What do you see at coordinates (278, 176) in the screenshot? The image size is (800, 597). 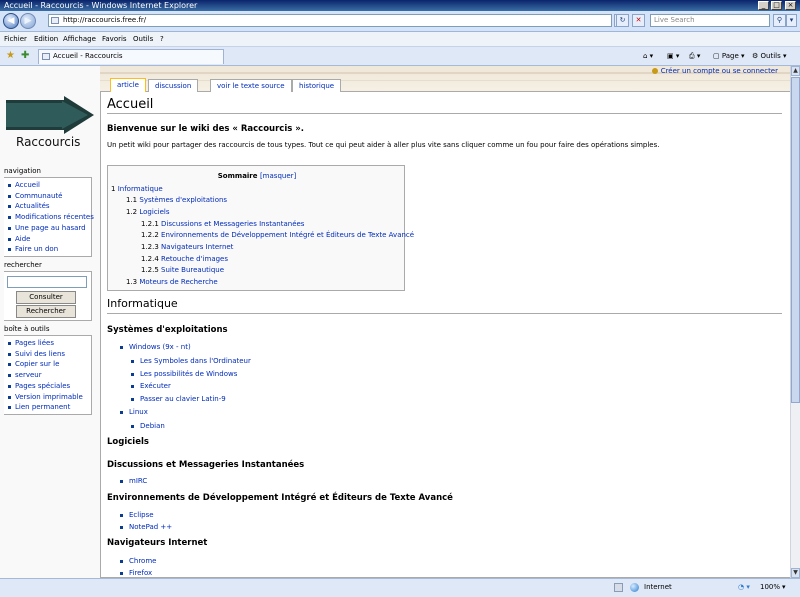 I see `toc-toggle-link: [masquer]` at bounding box center [278, 176].